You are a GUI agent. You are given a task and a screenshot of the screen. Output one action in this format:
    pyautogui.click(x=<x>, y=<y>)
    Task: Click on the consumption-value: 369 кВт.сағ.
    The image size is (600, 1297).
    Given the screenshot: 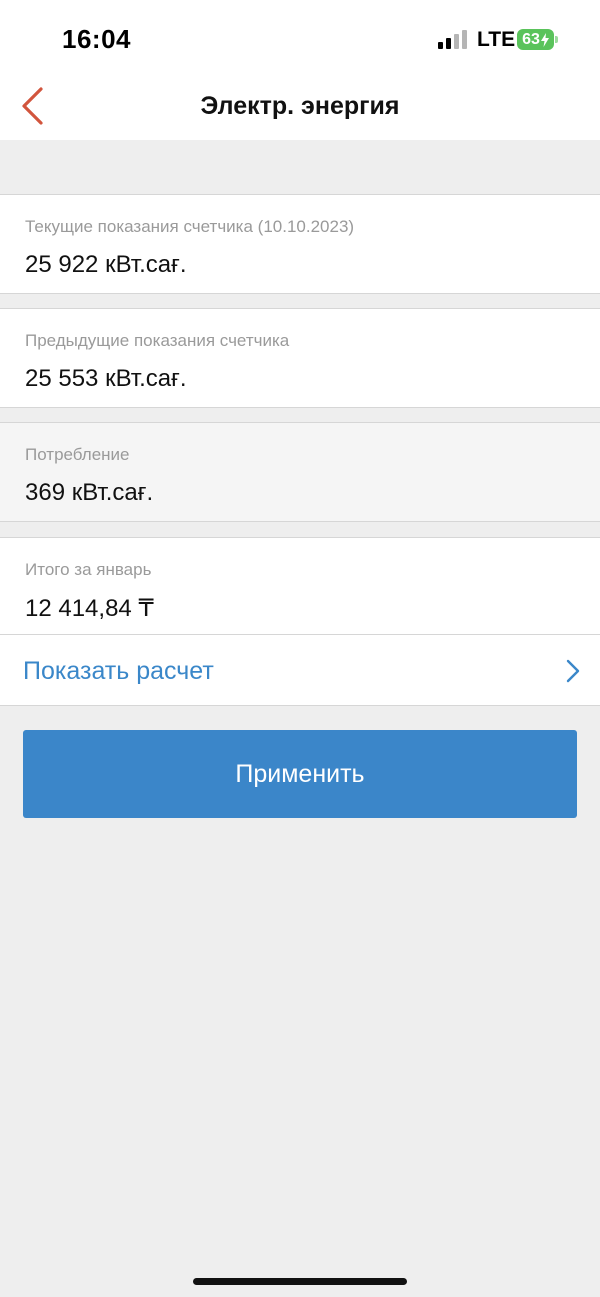 What is the action you would take?
    pyautogui.click(x=89, y=492)
    